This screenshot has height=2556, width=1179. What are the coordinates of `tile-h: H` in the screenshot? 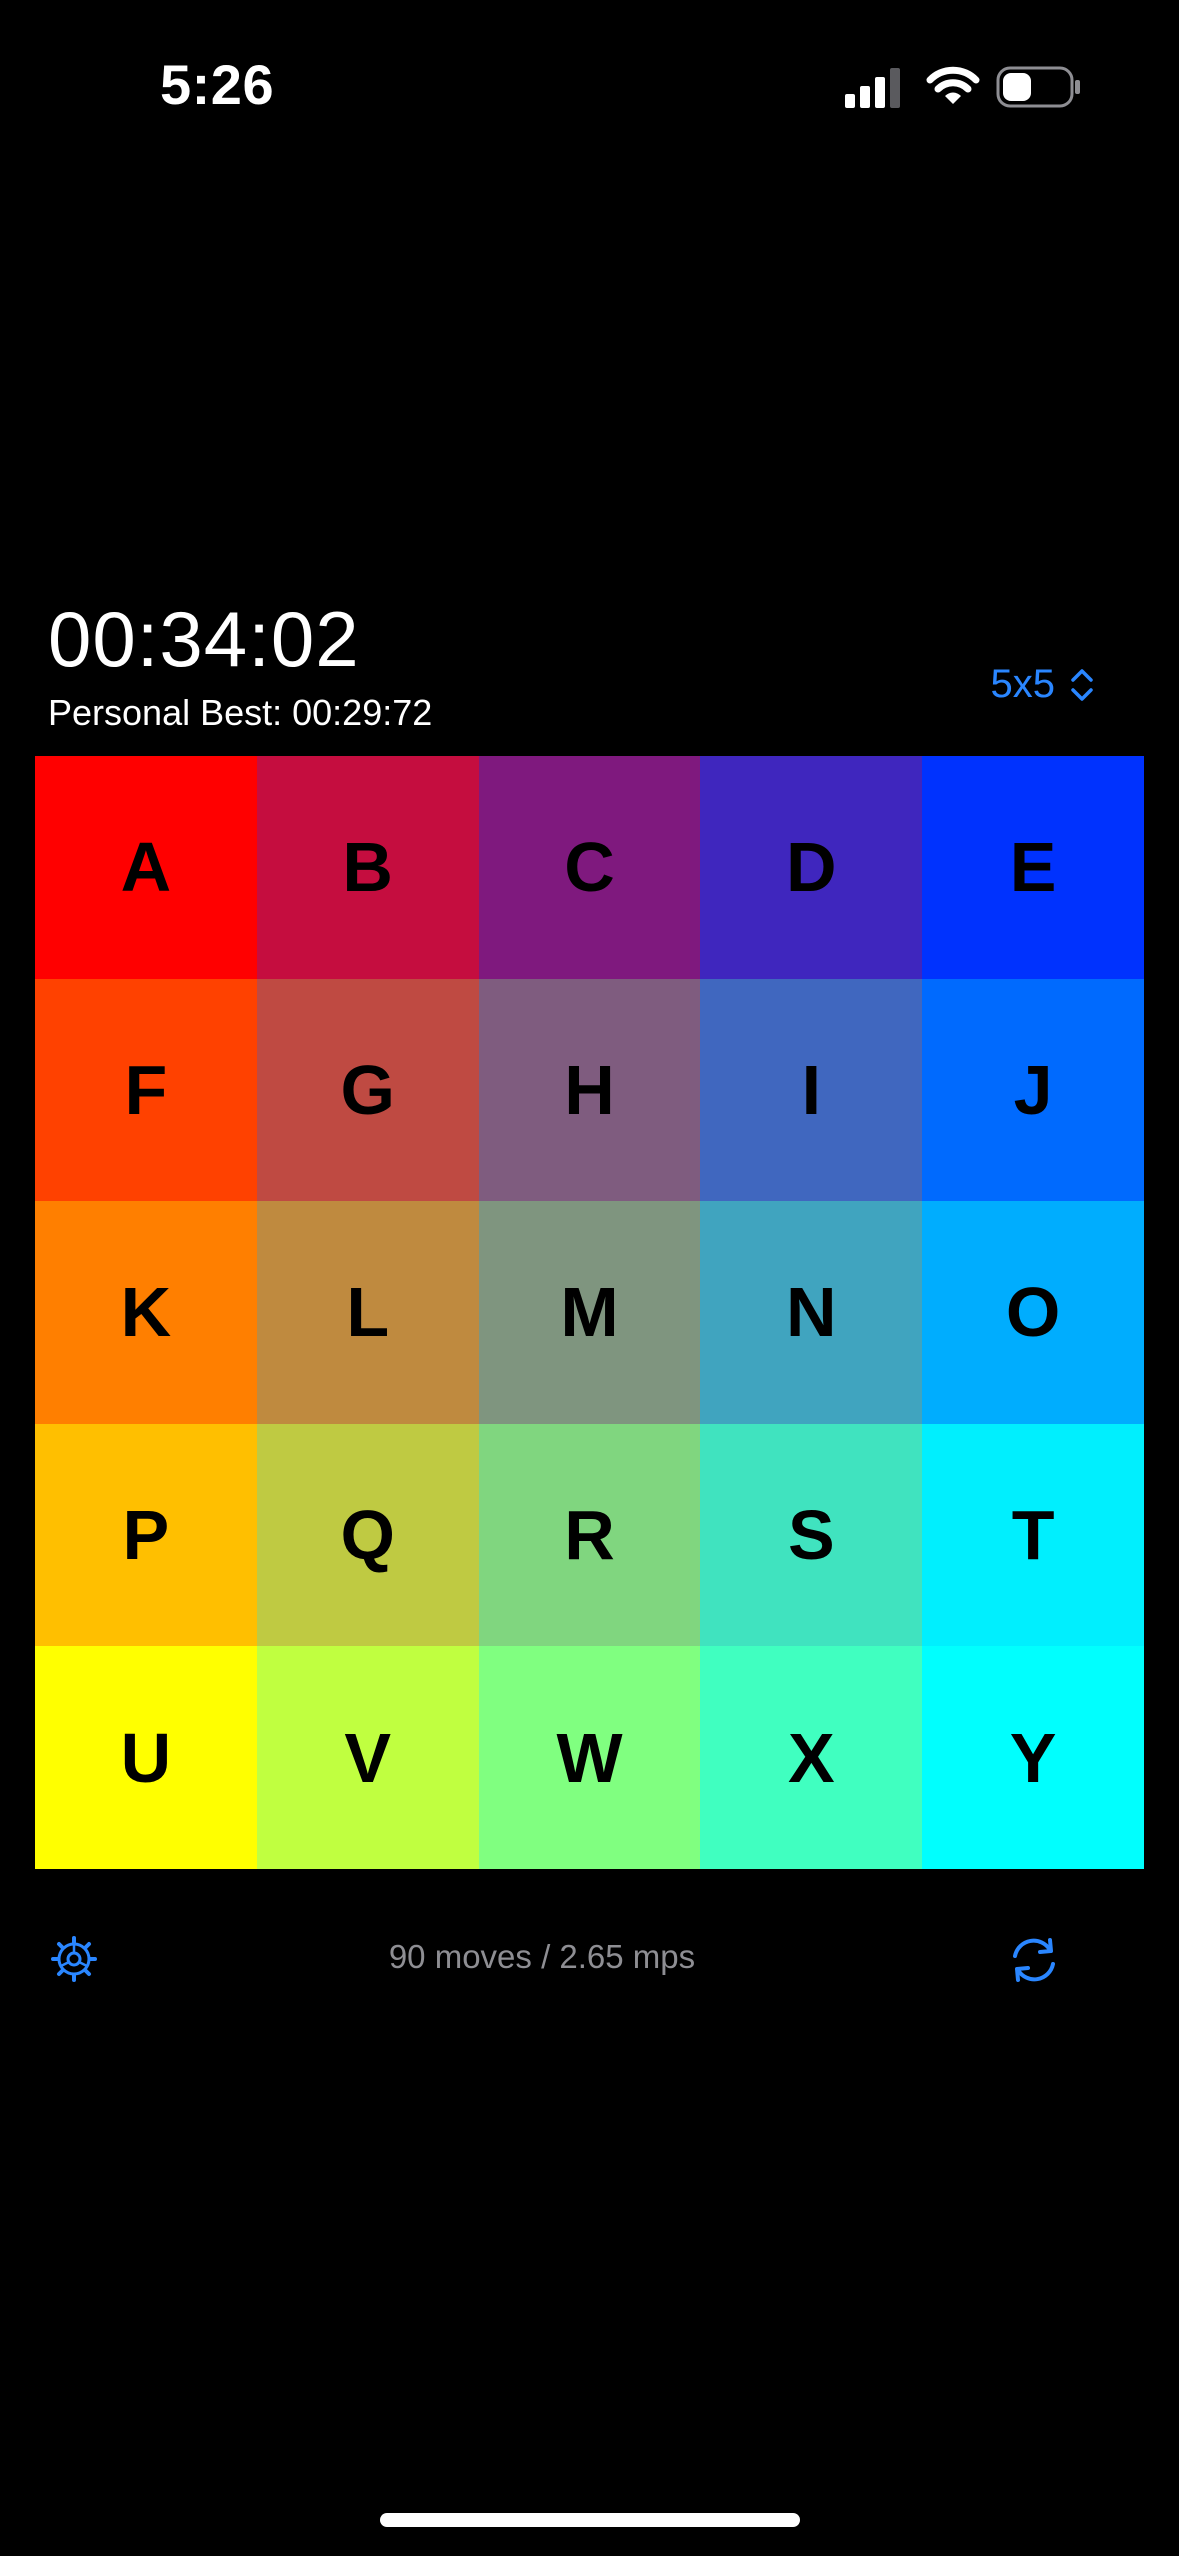 It's located at (589, 1090).